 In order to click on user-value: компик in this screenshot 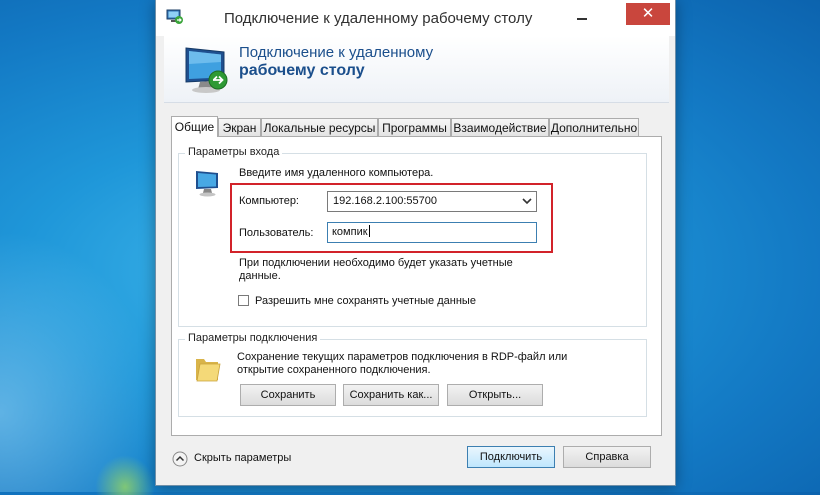, I will do `click(350, 232)`.